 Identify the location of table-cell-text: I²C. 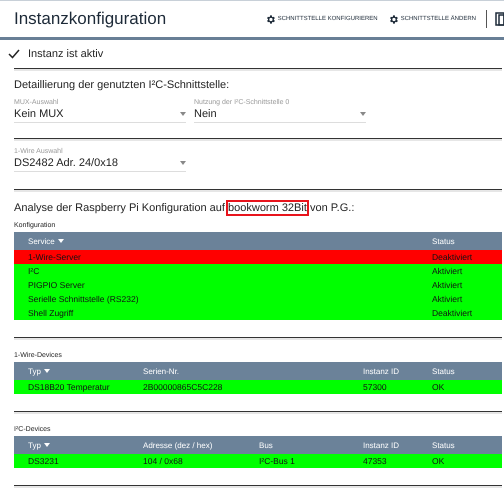
(34, 271).